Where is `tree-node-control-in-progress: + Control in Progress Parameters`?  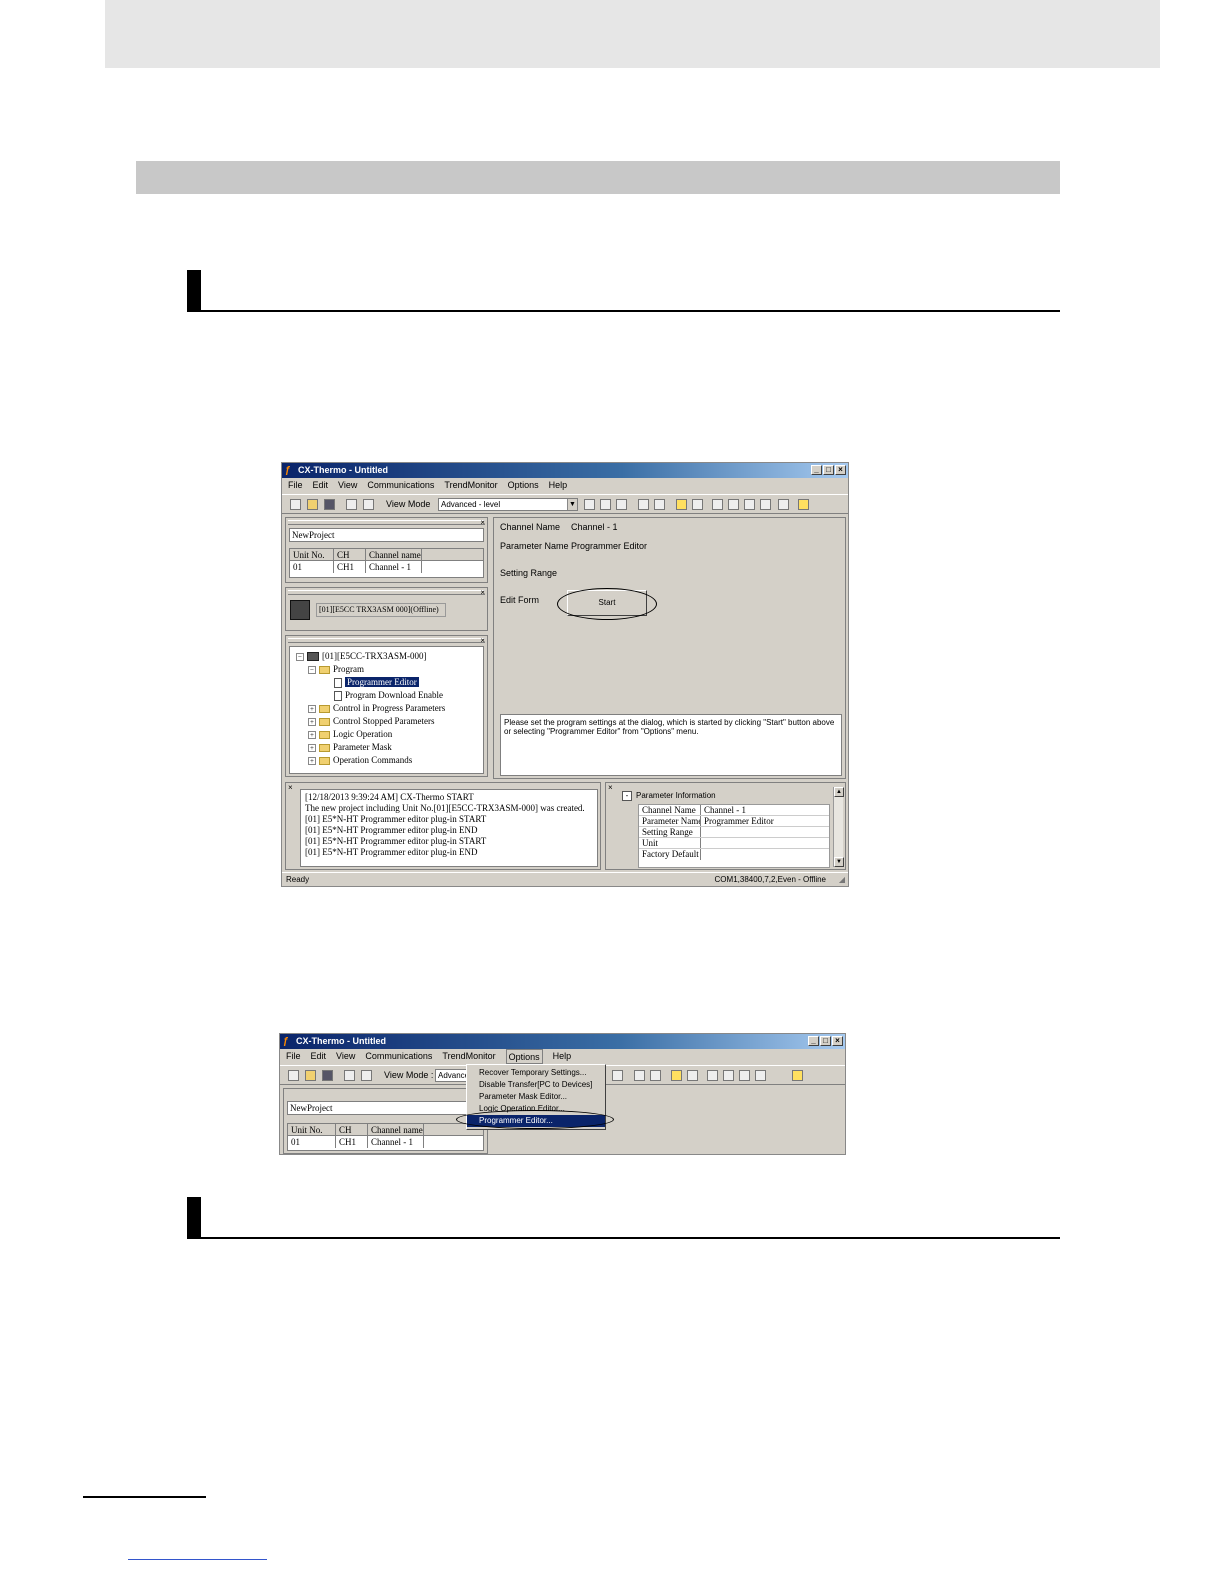 tree-node-control-in-progress: + Control in Progress Parameters is located at coordinates (376, 708).